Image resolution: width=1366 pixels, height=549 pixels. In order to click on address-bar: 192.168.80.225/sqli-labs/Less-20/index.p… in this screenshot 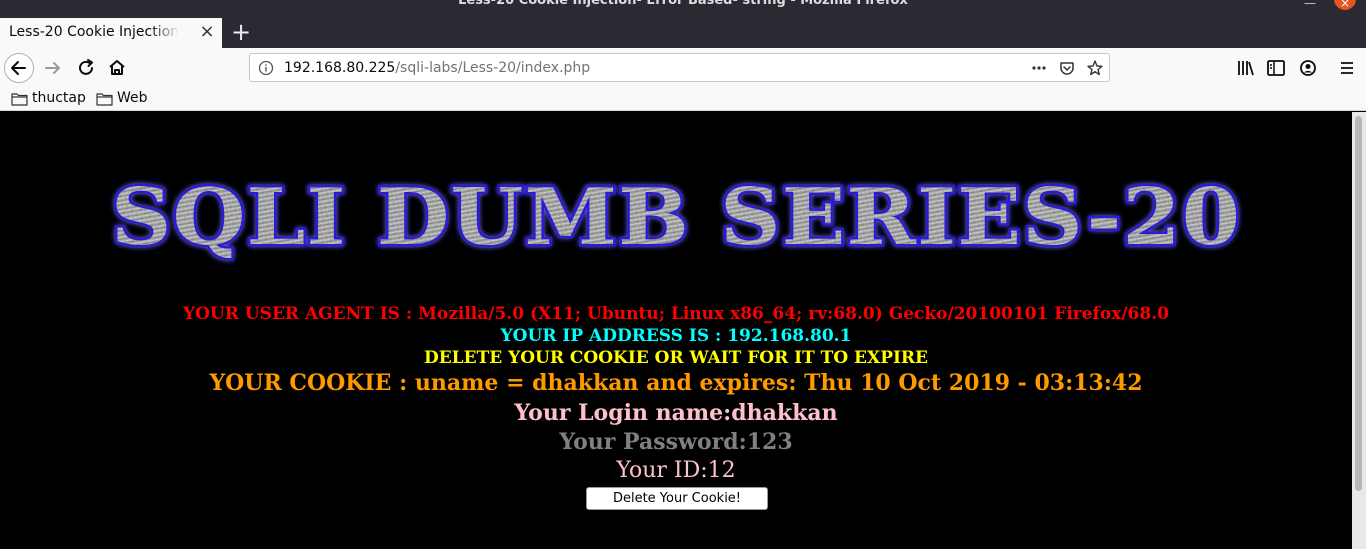, I will do `click(679, 67)`.